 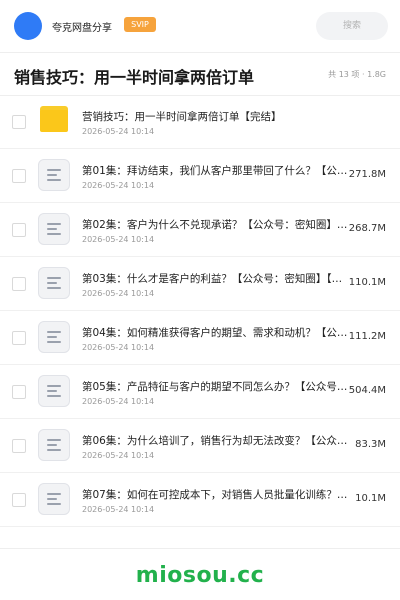 I want to click on file-size: 83.3M, so click(x=370, y=444).